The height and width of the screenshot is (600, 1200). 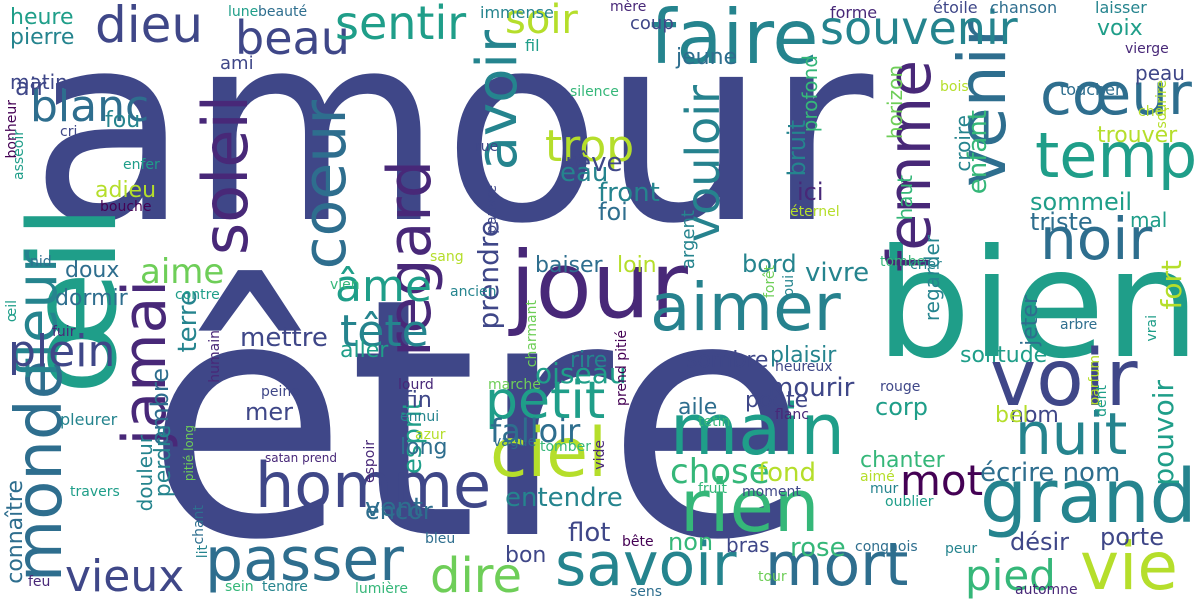 I want to click on word-cloud-word: bras, so click(x=748, y=545).